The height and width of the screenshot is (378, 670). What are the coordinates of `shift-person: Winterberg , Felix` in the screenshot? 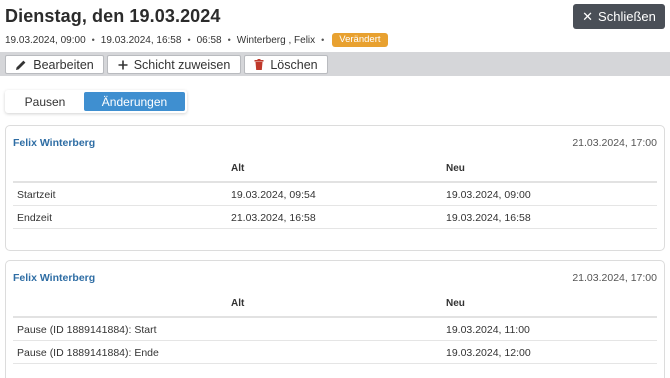 It's located at (276, 40).